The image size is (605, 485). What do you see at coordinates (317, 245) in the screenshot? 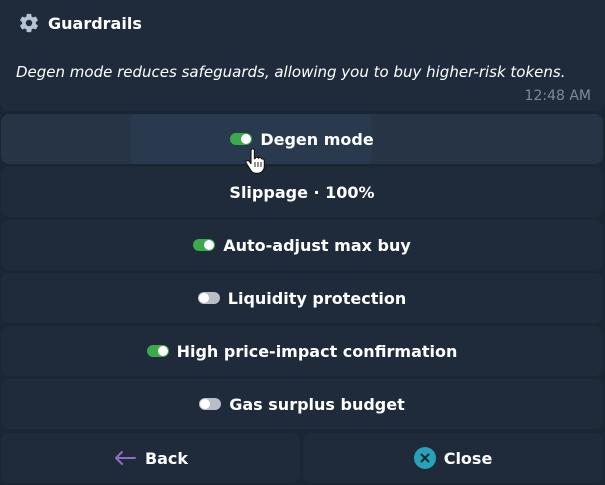
I see `auto-adjust-max-buy-label: Auto-adjust max buy` at bounding box center [317, 245].